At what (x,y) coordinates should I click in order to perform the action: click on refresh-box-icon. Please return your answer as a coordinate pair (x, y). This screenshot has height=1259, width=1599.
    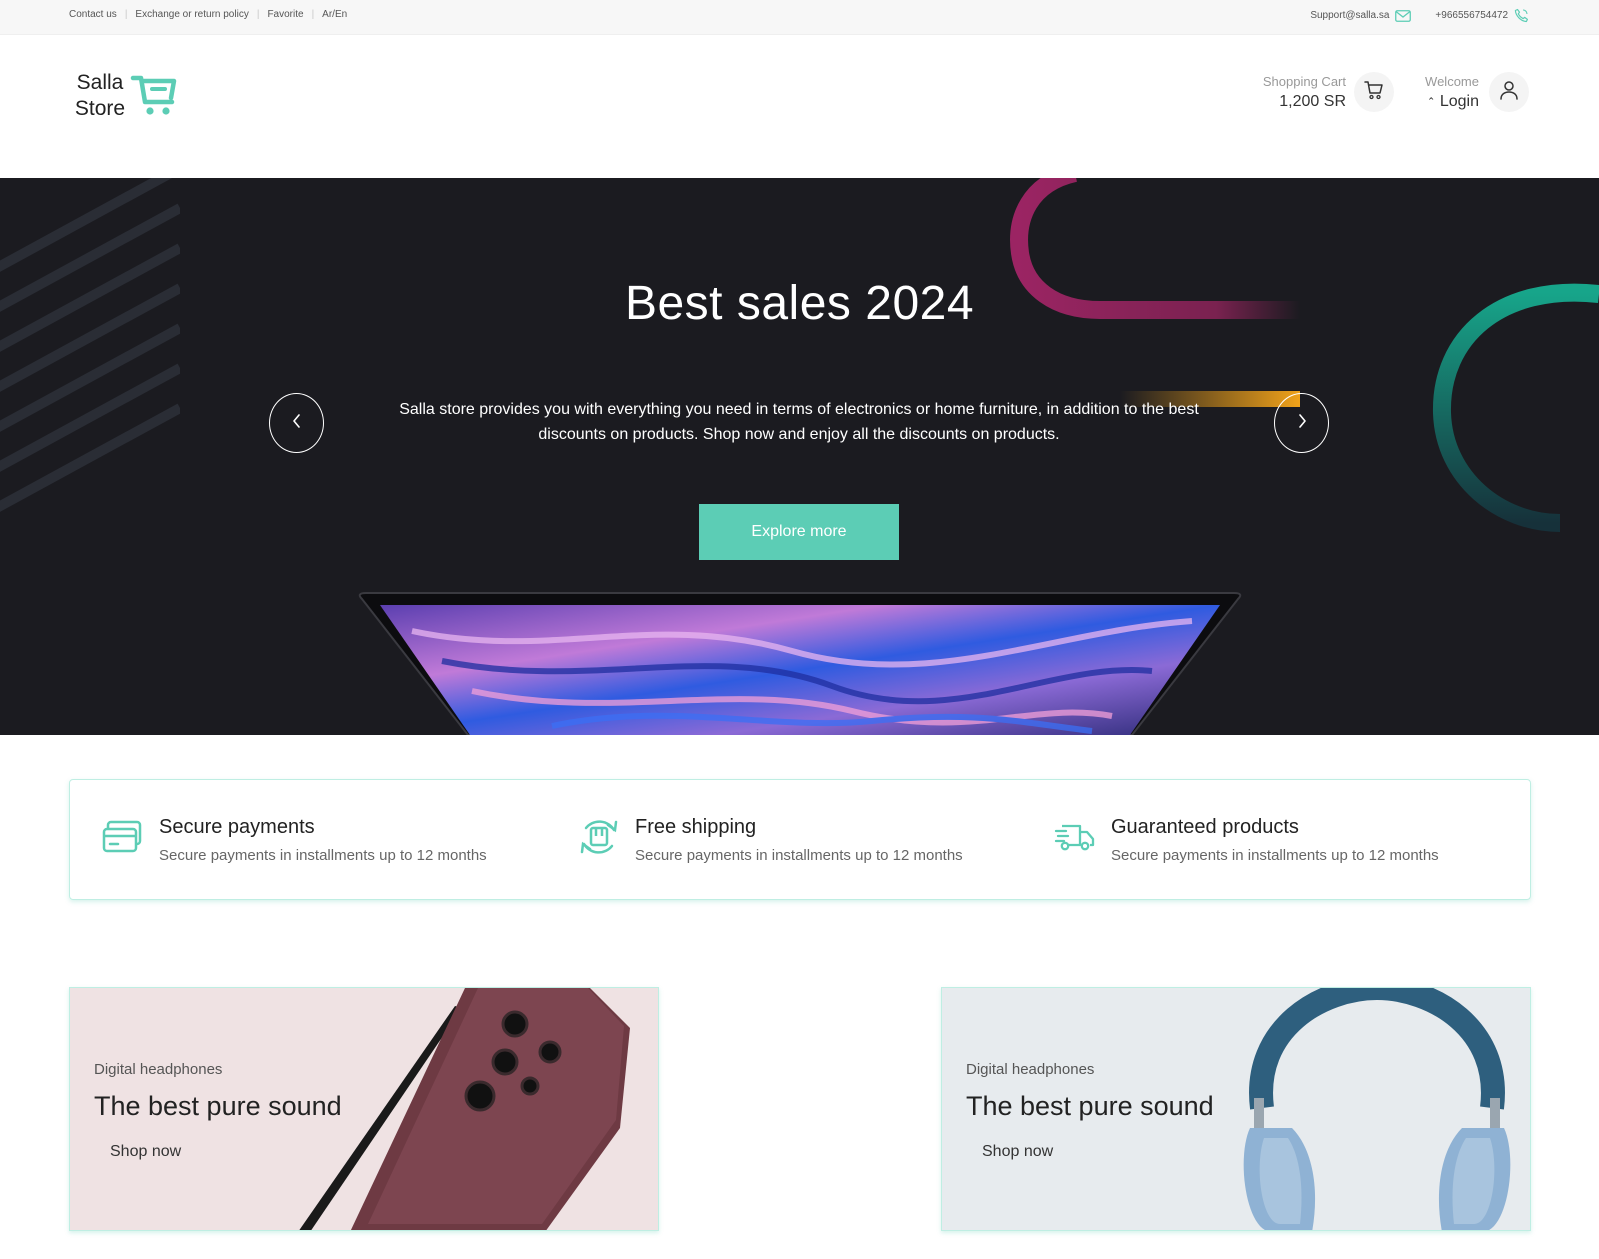
    Looking at the image, I should click on (599, 839).